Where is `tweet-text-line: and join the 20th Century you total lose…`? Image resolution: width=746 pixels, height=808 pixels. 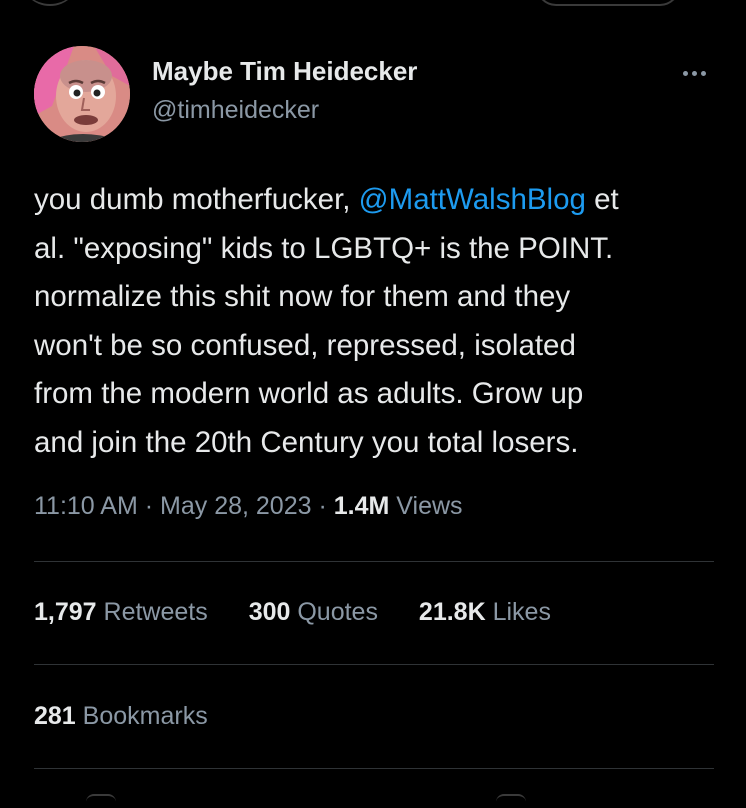
tweet-text-line: and join the 20th Century you total lose… is located at coordinates (306, 442).